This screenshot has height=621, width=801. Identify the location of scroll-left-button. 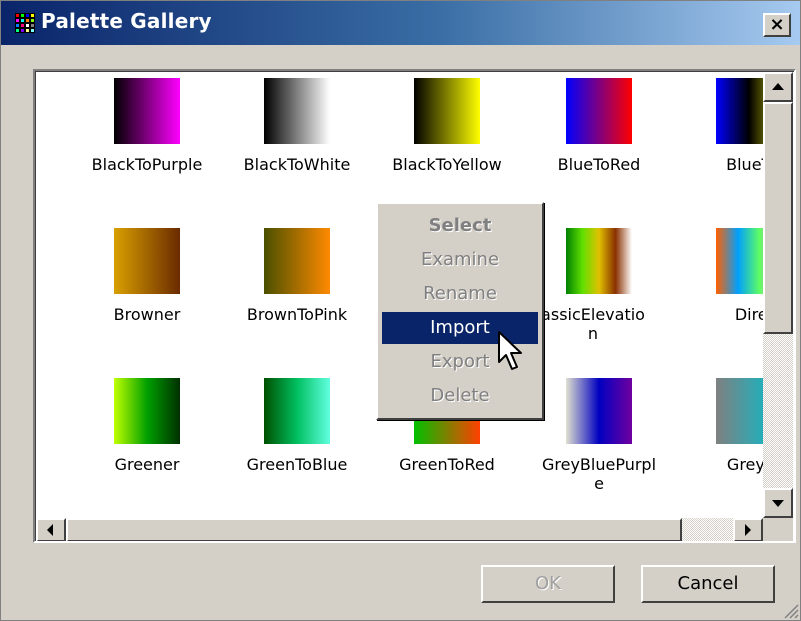
(51, 529).